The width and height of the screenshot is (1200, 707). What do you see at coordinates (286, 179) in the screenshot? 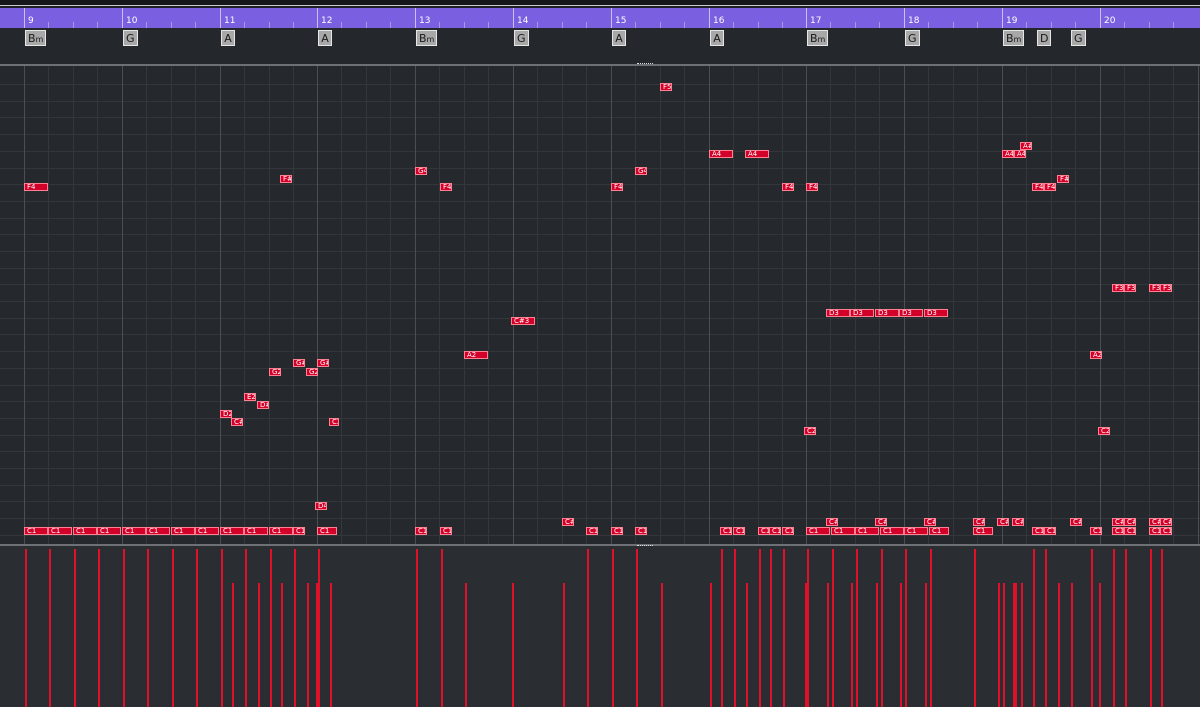
I see `midi-note: F#` at bounding box center [286, 179].